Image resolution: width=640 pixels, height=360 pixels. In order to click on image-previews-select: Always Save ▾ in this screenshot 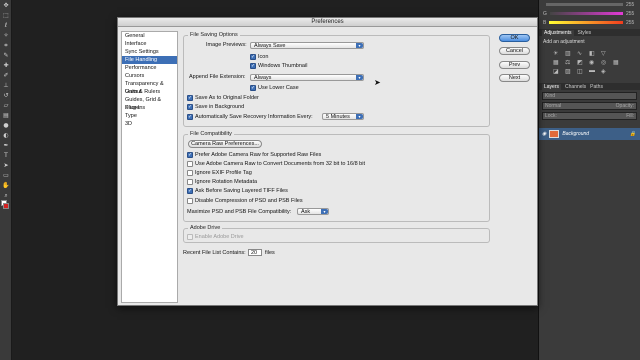, I will do `click(307, 45)`.